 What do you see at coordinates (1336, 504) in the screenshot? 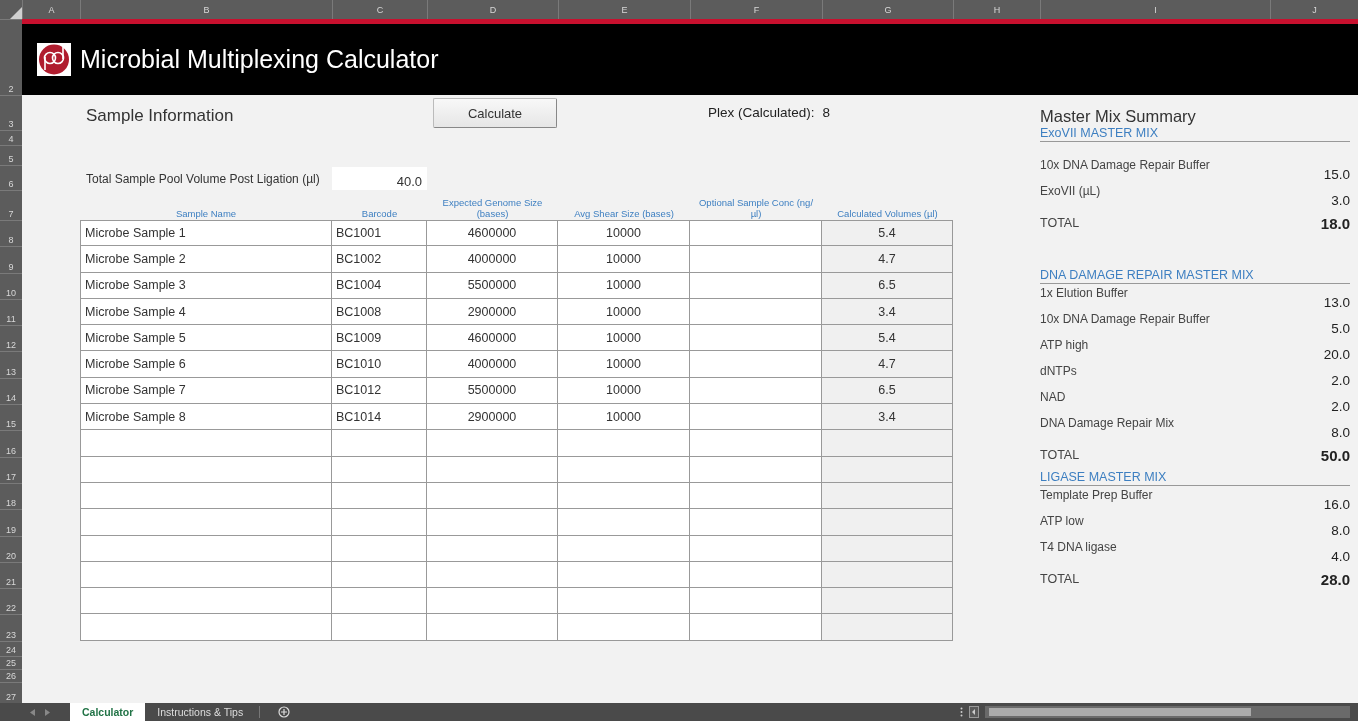
I see `ingredient-value: 16.0` at bounding box center [1336, 504].